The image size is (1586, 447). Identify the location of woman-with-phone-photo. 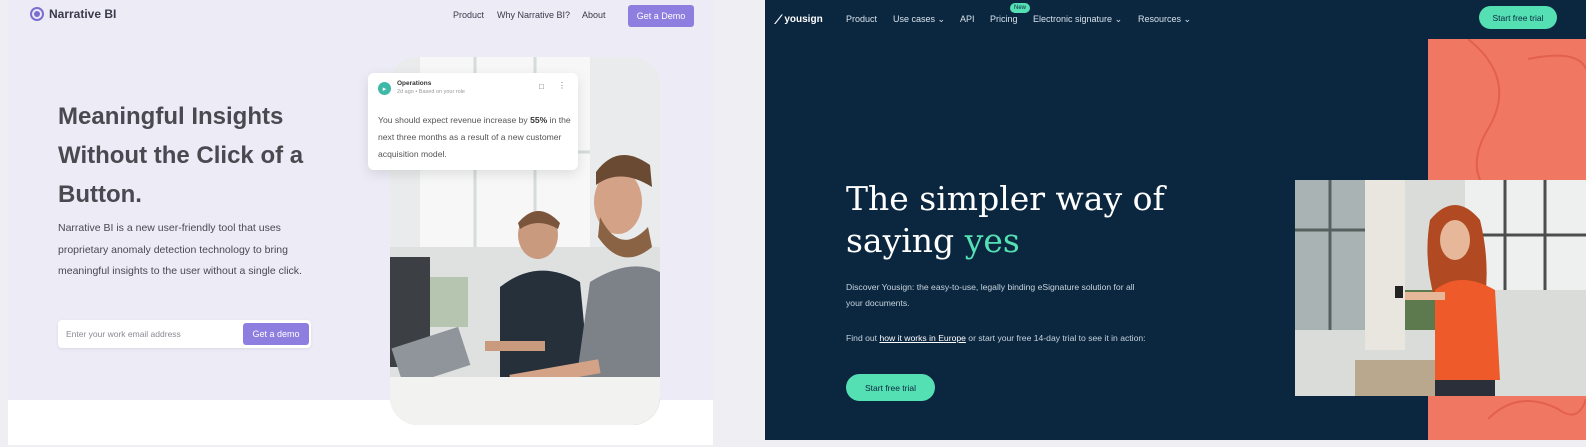
(1440, 288).